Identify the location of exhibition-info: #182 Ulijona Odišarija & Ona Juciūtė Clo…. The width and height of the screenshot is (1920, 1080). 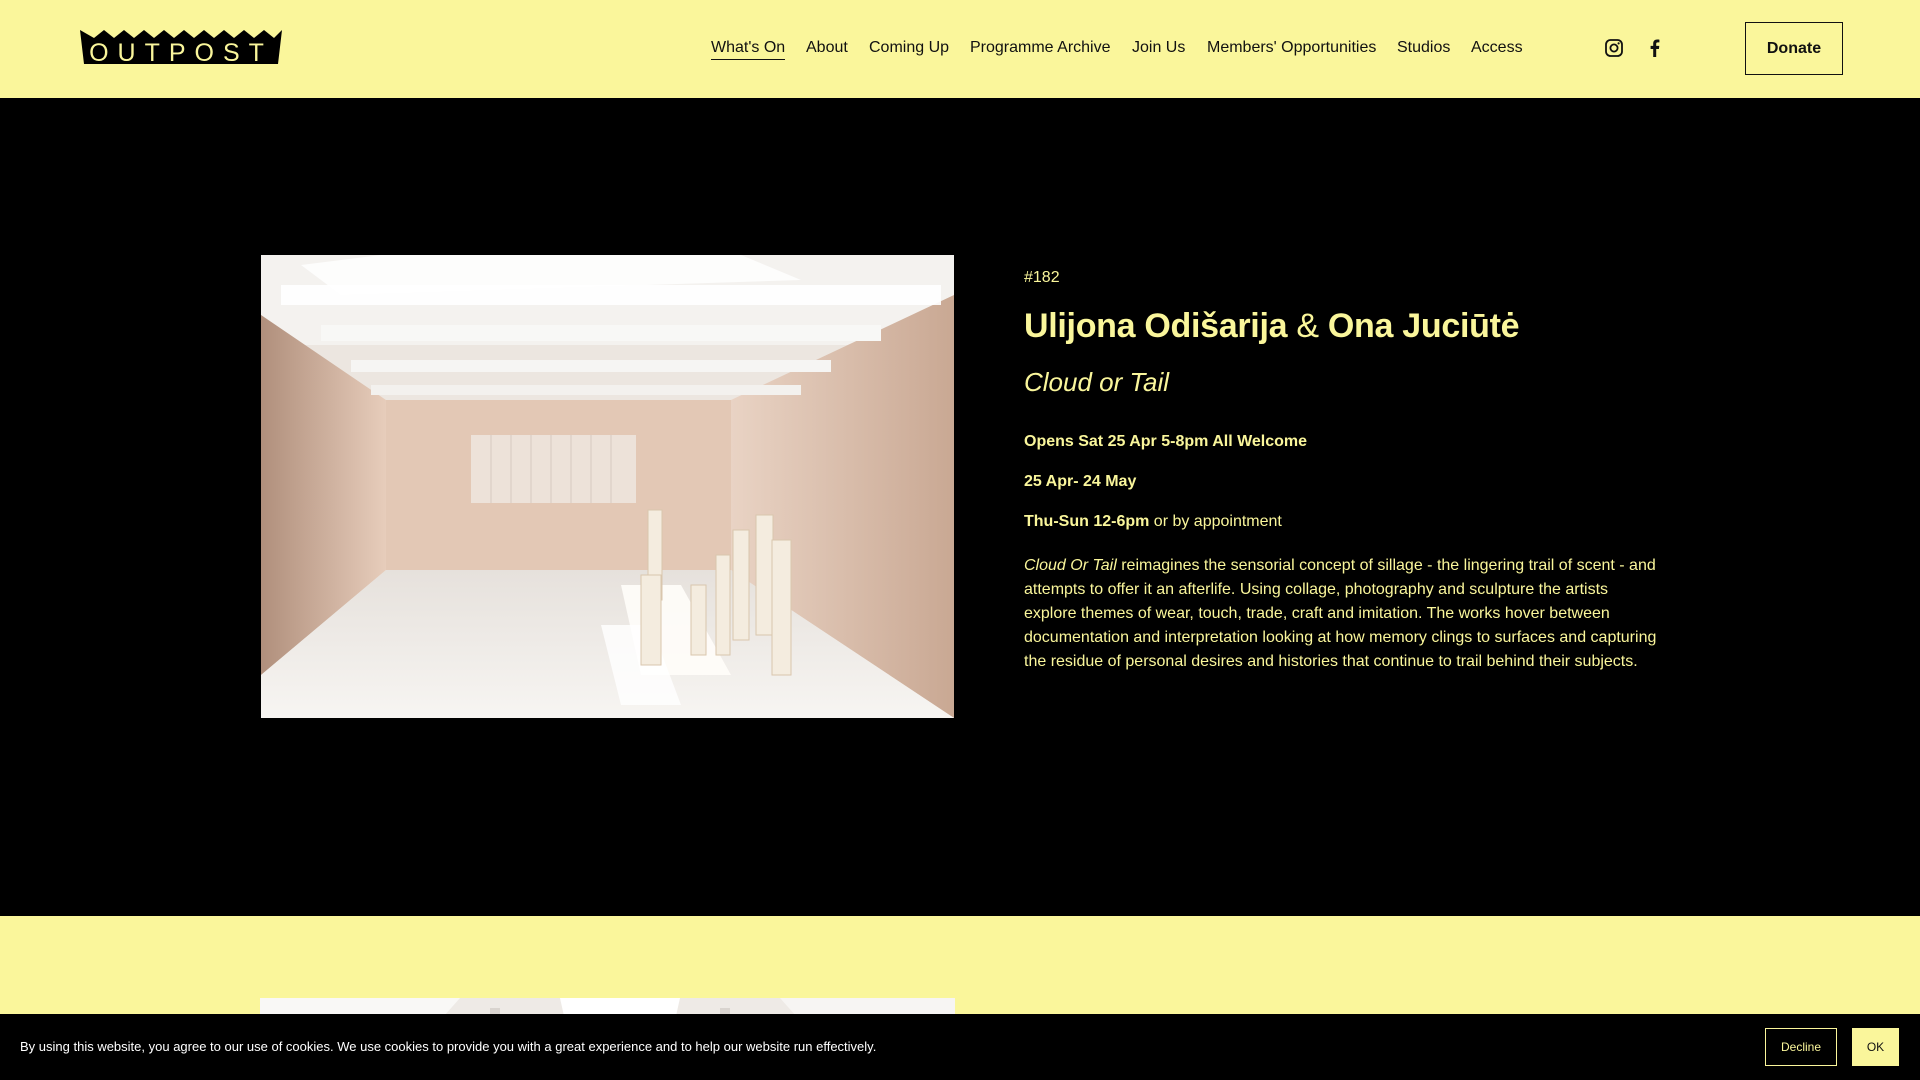
(1344, 469).